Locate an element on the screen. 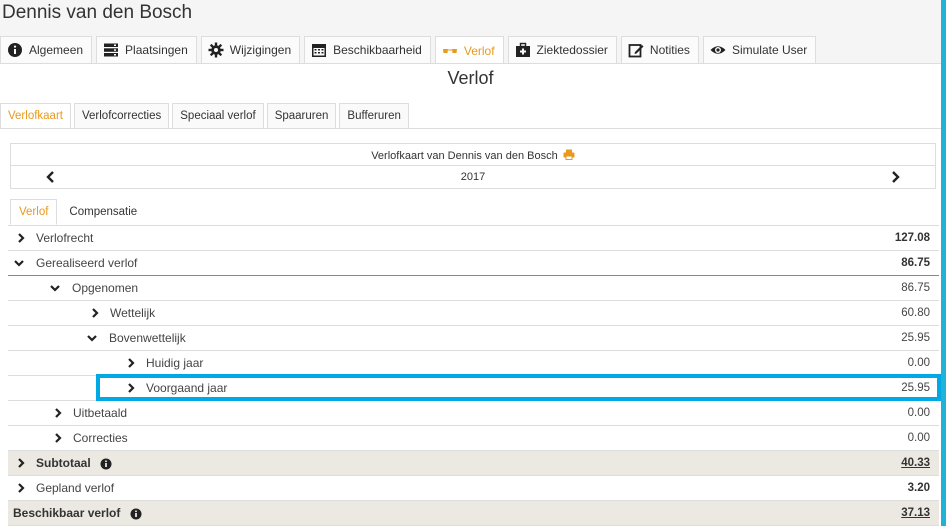 The width and height of the screenshot is (946, 526). row-voorgaand-jaar: Voorgaand jaar 25.95 is located at coordinates (473, 388).